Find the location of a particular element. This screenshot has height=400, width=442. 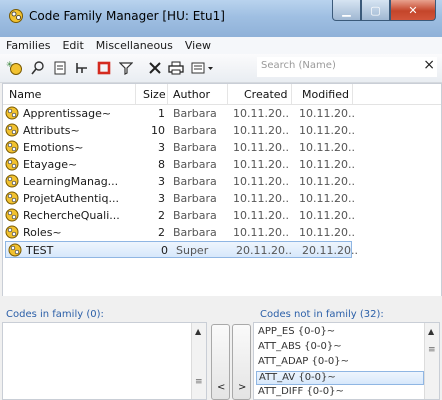

column-header-name: Name is located at coordinates (25, 94).